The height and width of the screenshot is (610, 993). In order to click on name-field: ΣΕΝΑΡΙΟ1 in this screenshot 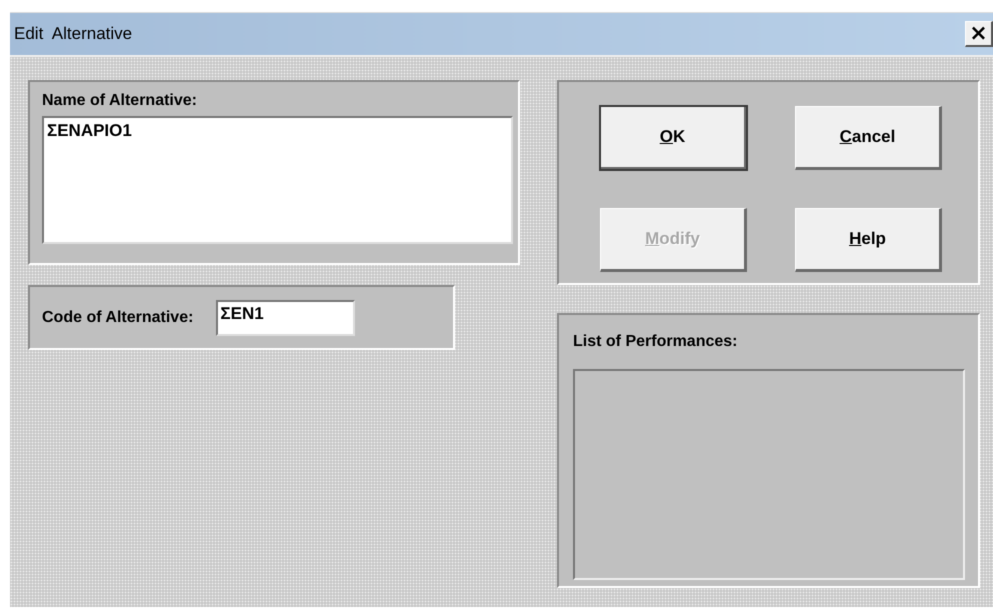, I will do `click(277, 180)`.